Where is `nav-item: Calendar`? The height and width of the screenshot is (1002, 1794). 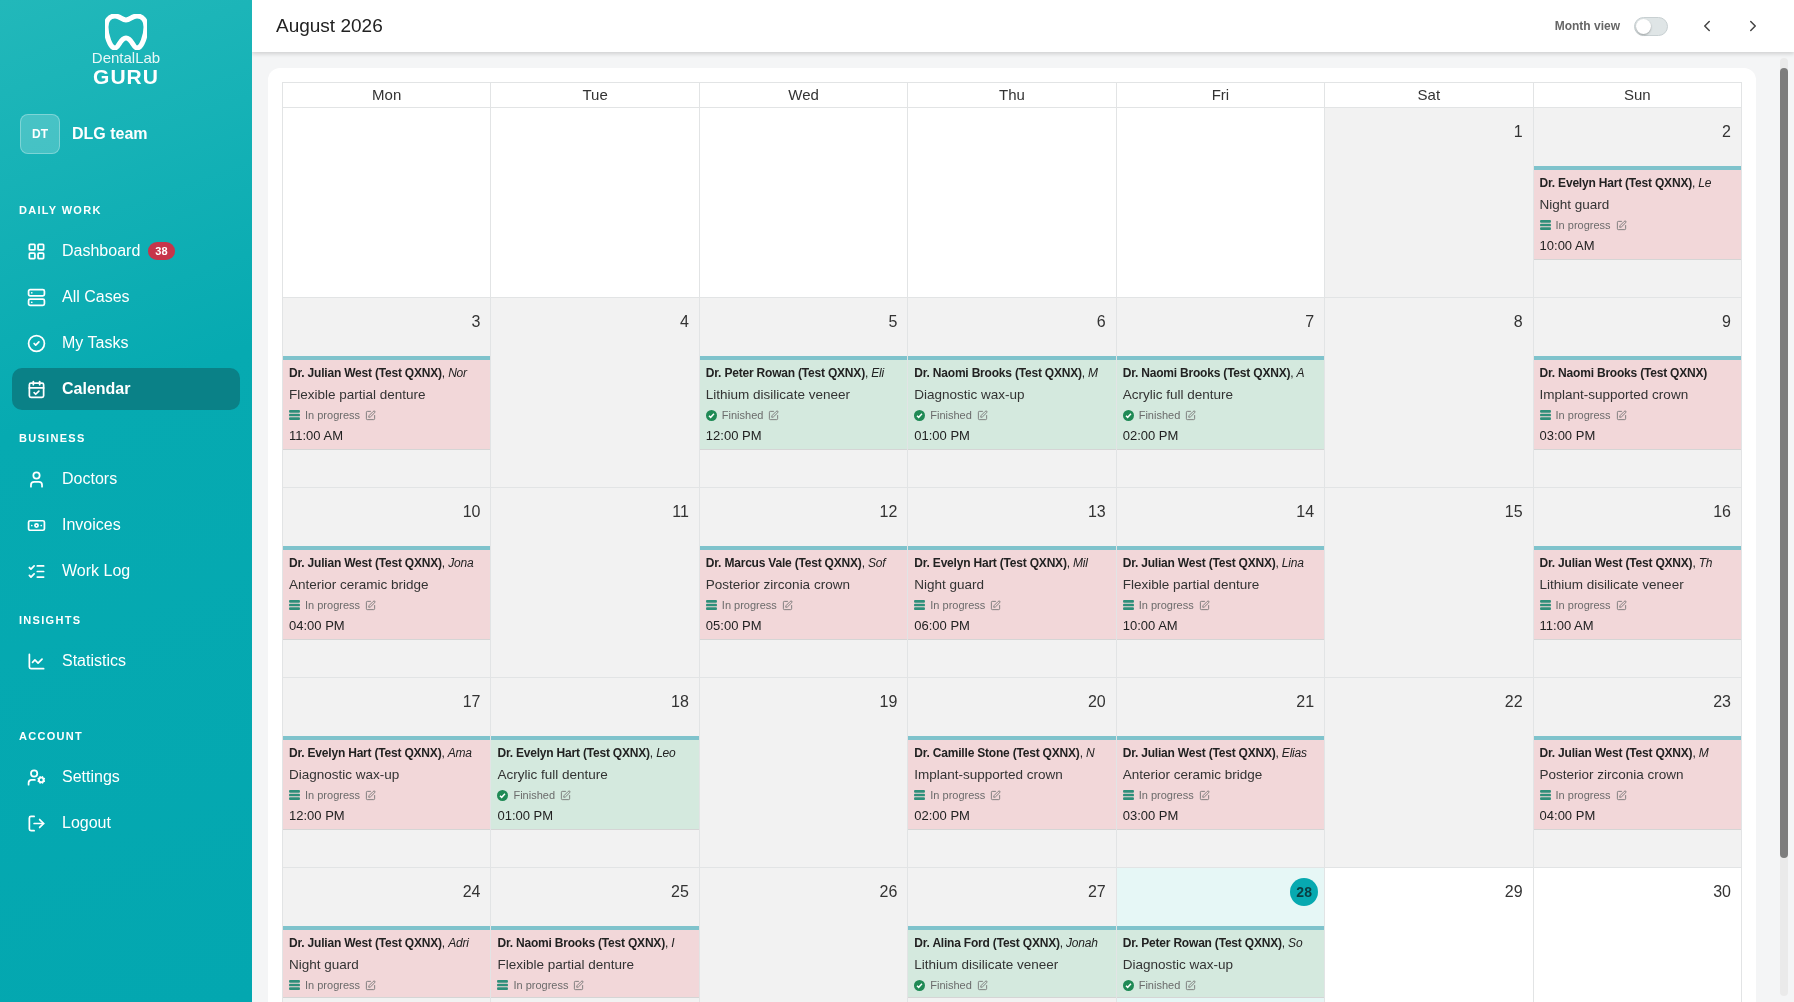
nav-item: Calendar is located at coordinates (126, 389).